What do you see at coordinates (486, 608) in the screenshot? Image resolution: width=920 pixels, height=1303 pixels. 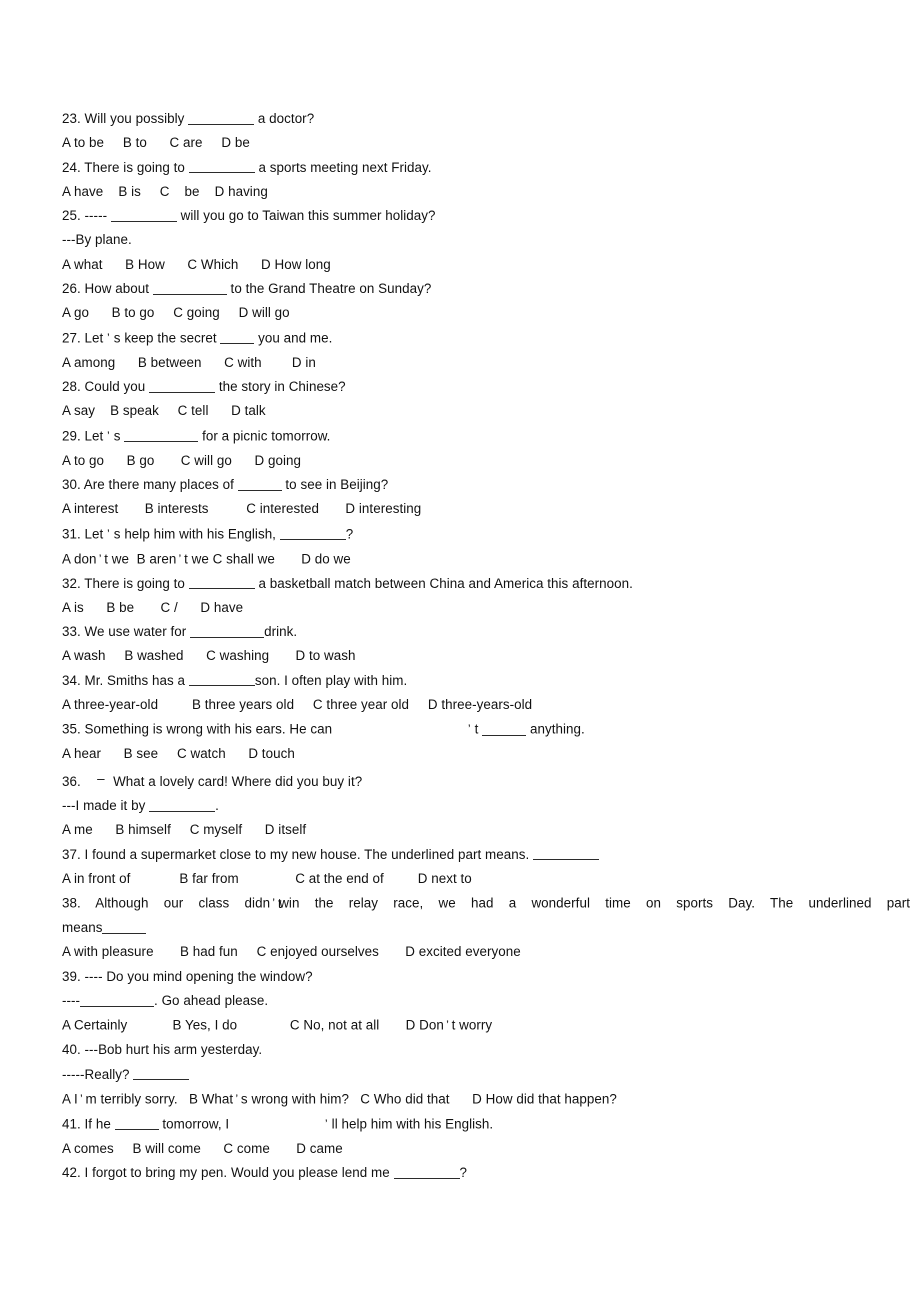 I see `question-options-32: A is B be C / D have` at bounding box center [486, 608].